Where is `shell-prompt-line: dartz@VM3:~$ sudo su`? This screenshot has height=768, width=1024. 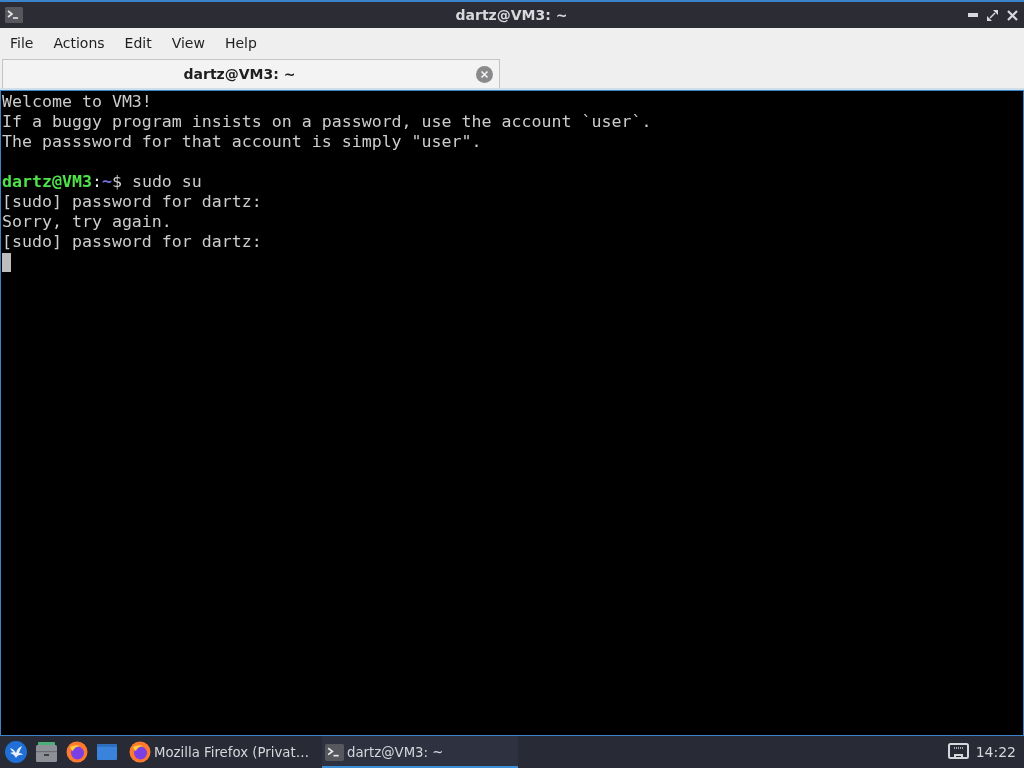 shell-prompt-line: dartz@VM3:~$ sudo su is located at coordinates (102, 182).